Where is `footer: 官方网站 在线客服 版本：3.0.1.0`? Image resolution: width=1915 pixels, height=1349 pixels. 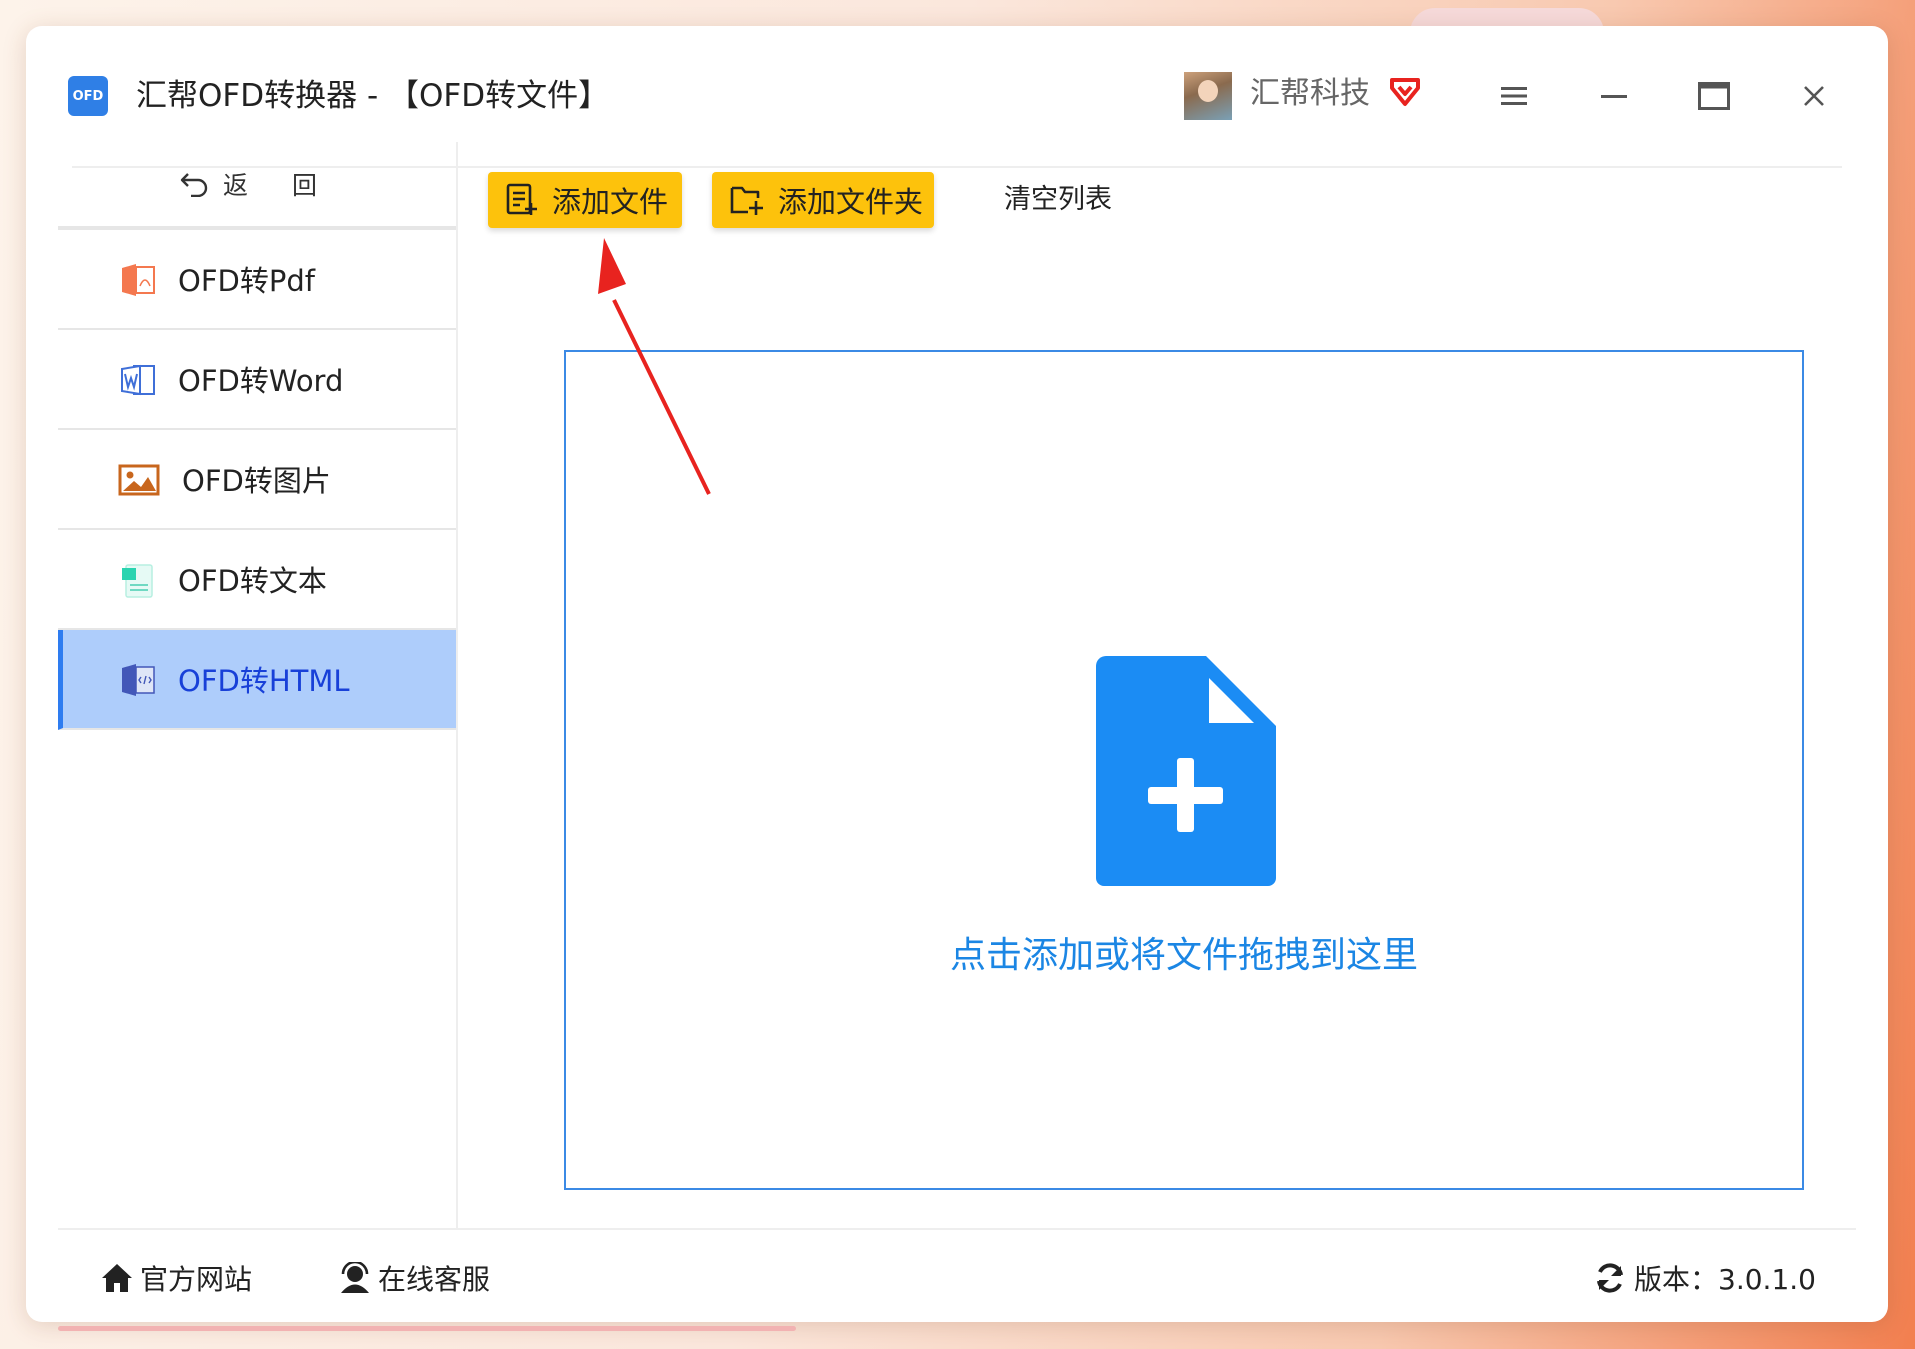
footer: 官方网站 在线客服 版本：3.0.1.0 is located at coordinates (957, 1273).